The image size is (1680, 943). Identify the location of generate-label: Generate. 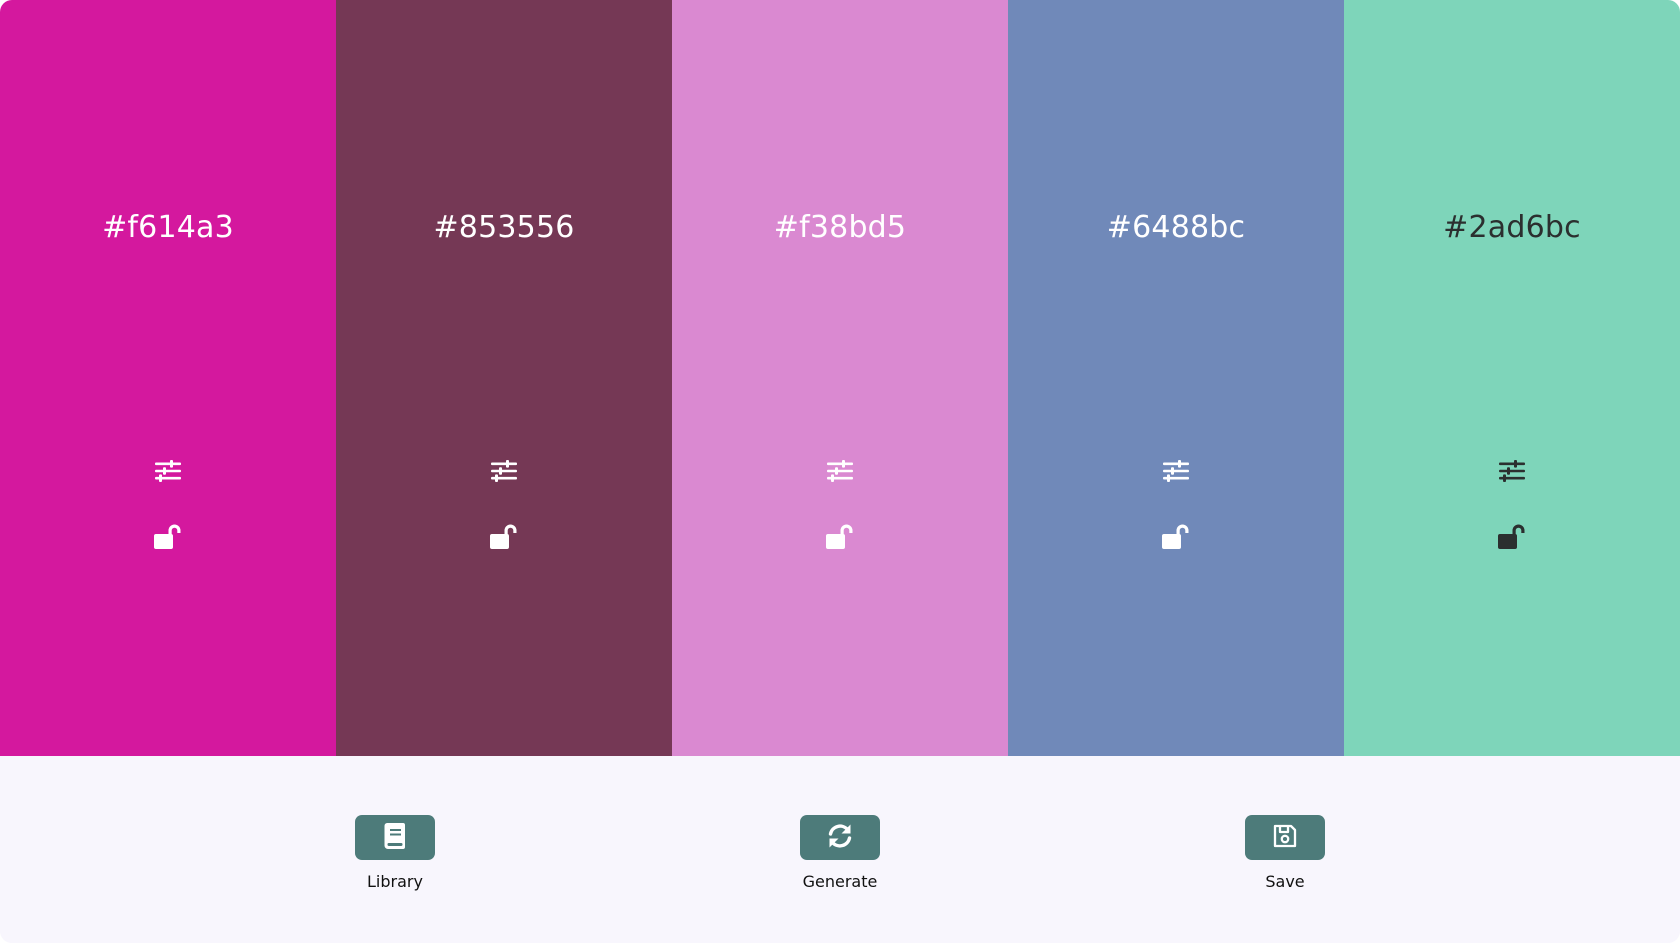
(840, 881).